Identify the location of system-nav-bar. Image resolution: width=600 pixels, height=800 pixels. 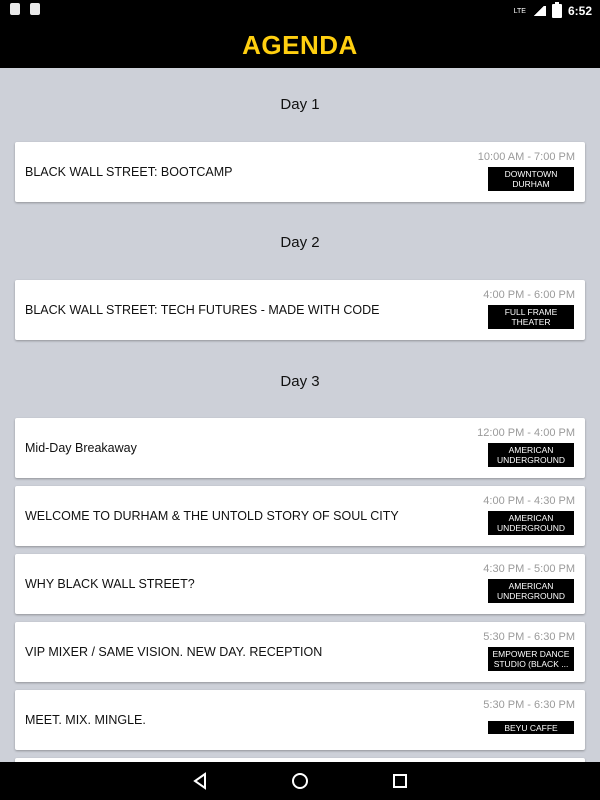
(300, 781).